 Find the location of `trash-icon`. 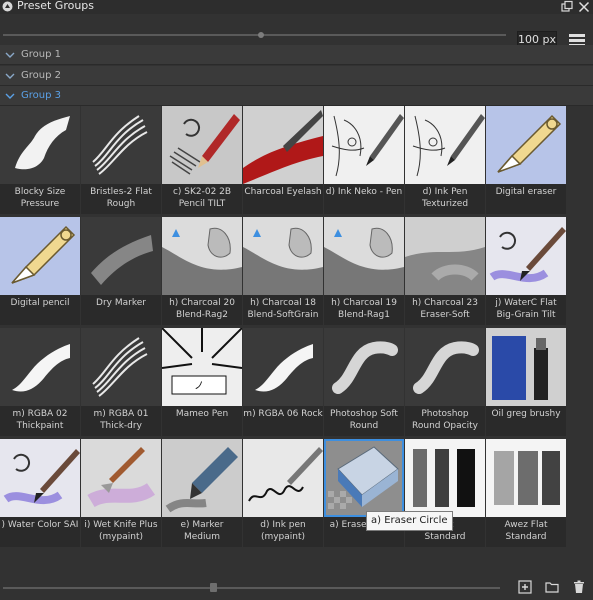

trash-icon is located at coordinates (579, 587).